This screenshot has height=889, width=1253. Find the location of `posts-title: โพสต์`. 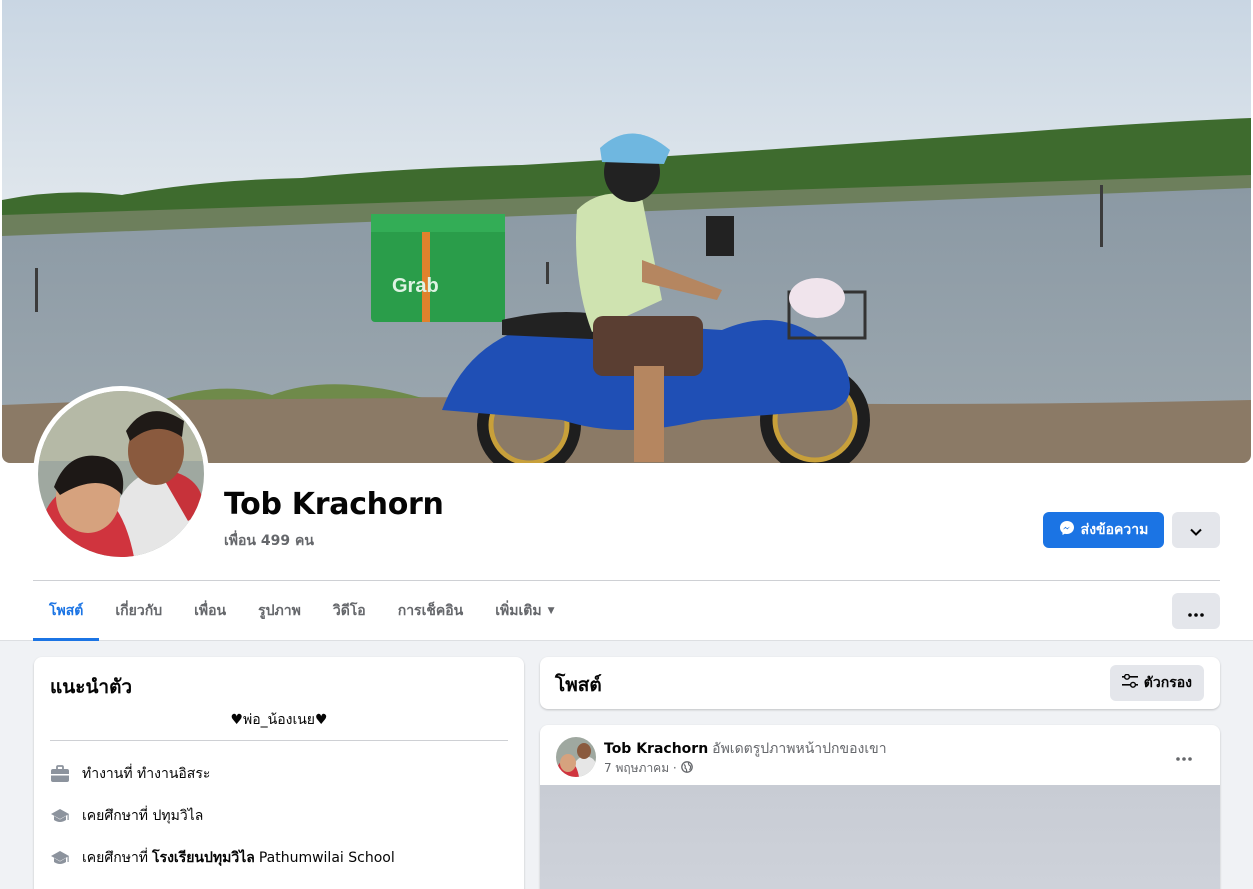

posts-title: โพสต์ is located at coordinates (578, 685).